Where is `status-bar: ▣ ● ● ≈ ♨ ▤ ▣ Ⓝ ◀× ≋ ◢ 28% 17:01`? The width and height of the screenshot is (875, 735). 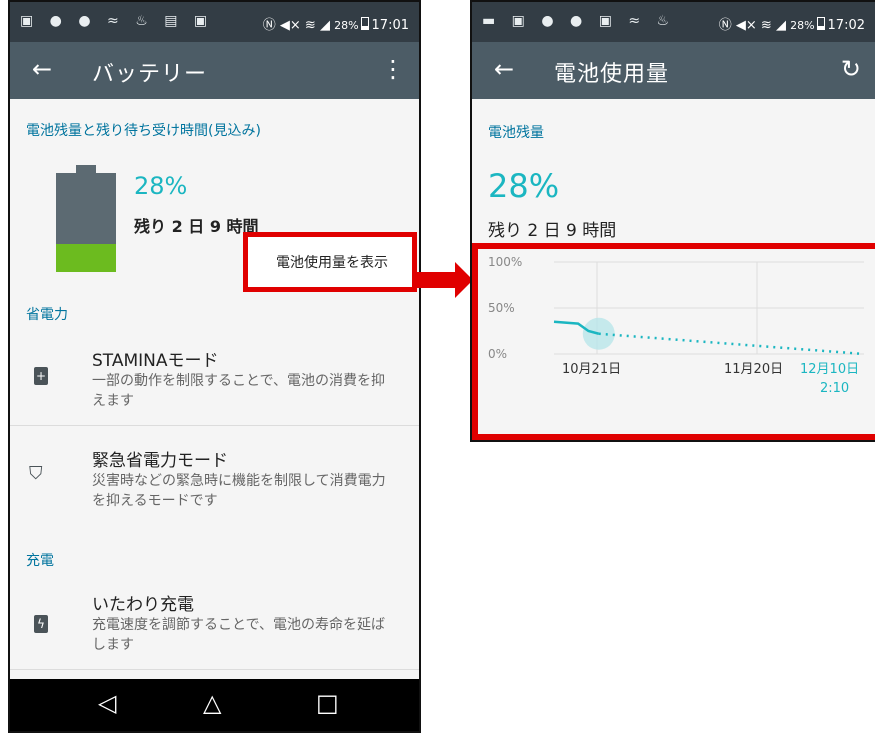
status-bar: ▣ ● ● ≈ ♨ ▤ ▣ Ⓝ ◀× ≋ ◢ 28% 17:01 is located at coordinates (214, 22).